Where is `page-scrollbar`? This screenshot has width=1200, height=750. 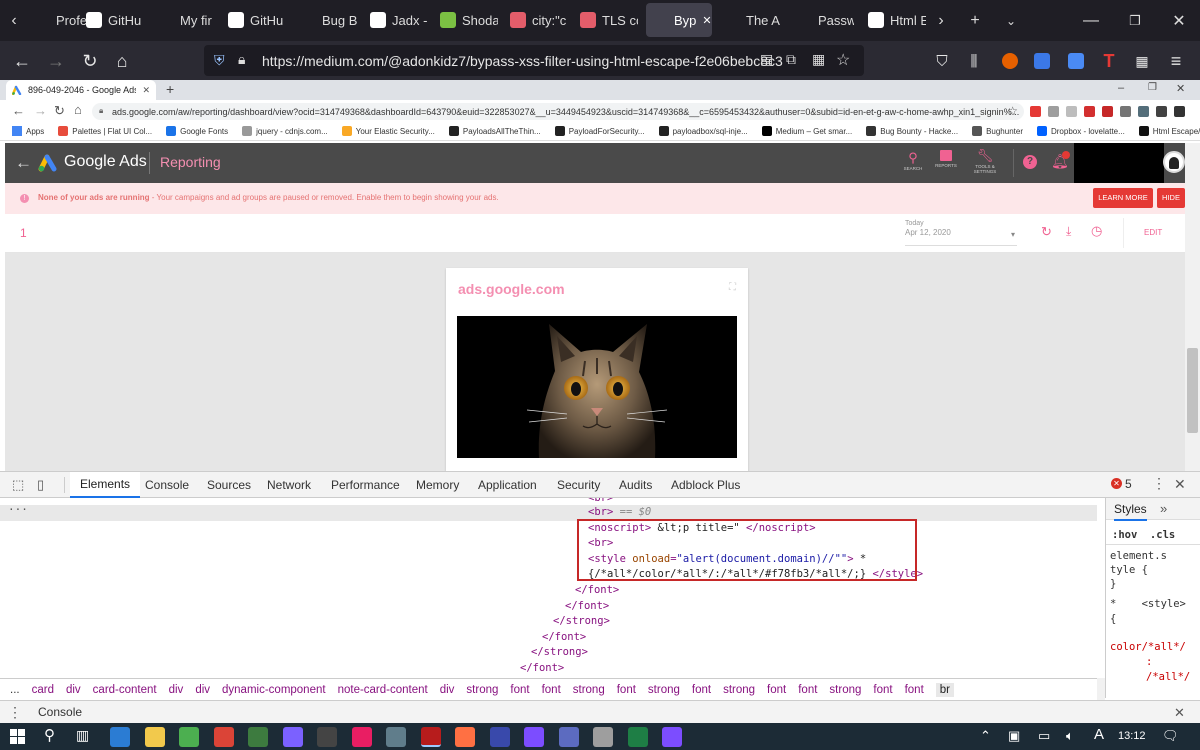 page-scrollbar is located at coordinates (1192, 307).